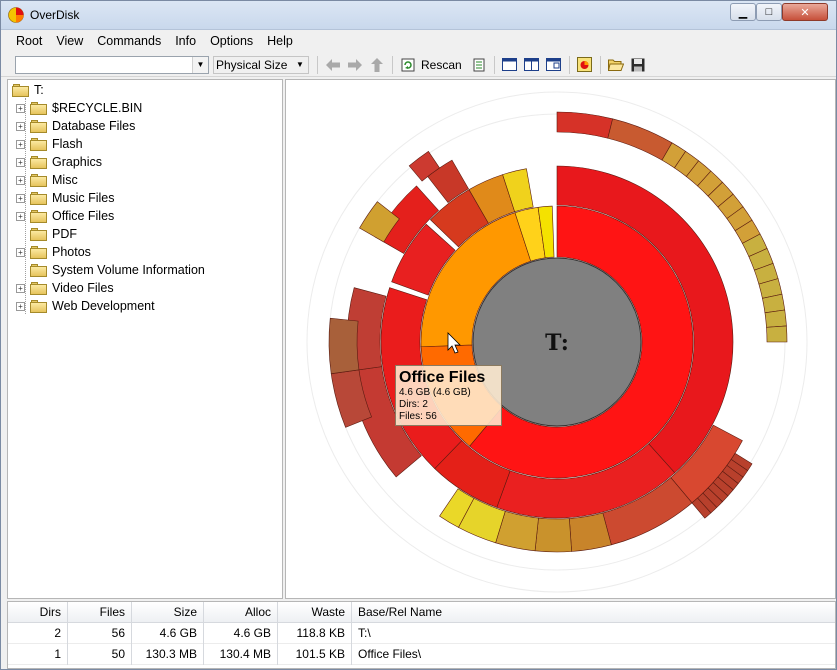  I want to click on tree-item: + Music Files, so click(65, 198).